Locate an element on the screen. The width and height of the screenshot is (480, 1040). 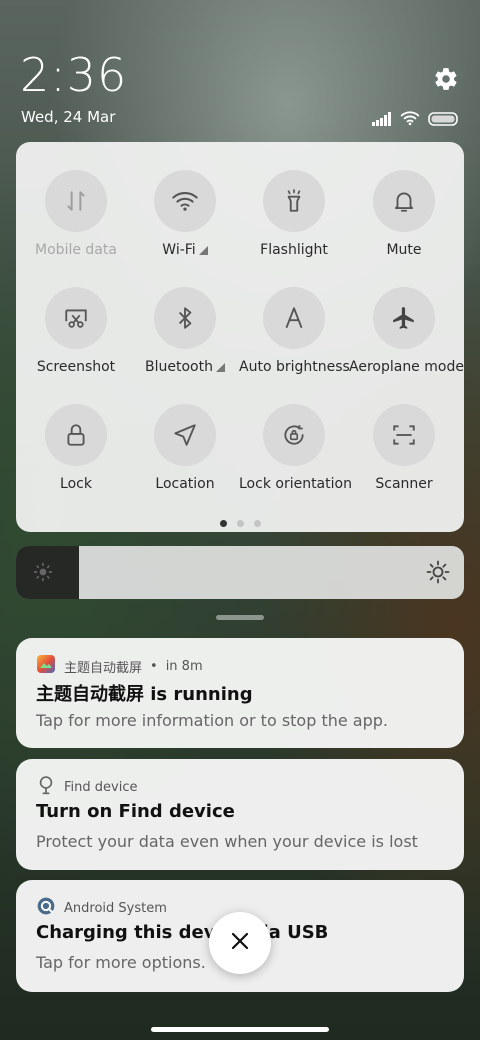
scanner-icon is located at coordinates (404, 435).